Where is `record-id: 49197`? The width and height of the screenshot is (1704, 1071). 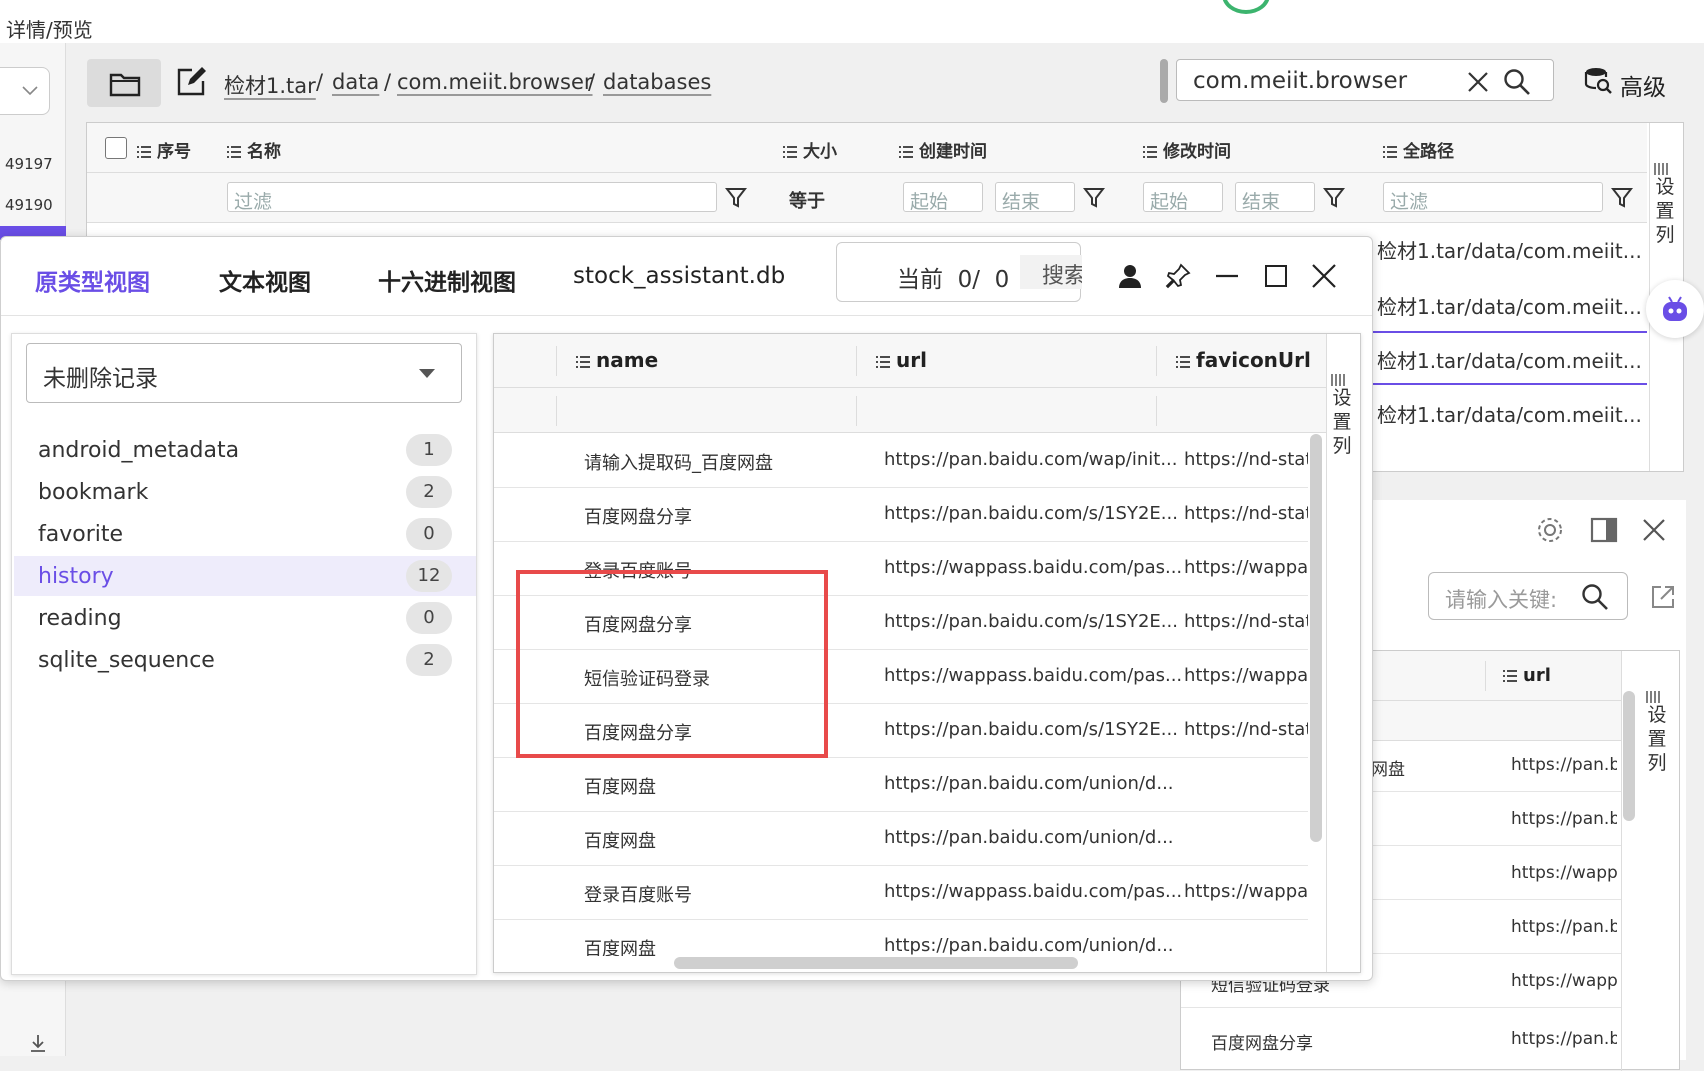 record-id: 49197 is located at coordinates (29, 164).